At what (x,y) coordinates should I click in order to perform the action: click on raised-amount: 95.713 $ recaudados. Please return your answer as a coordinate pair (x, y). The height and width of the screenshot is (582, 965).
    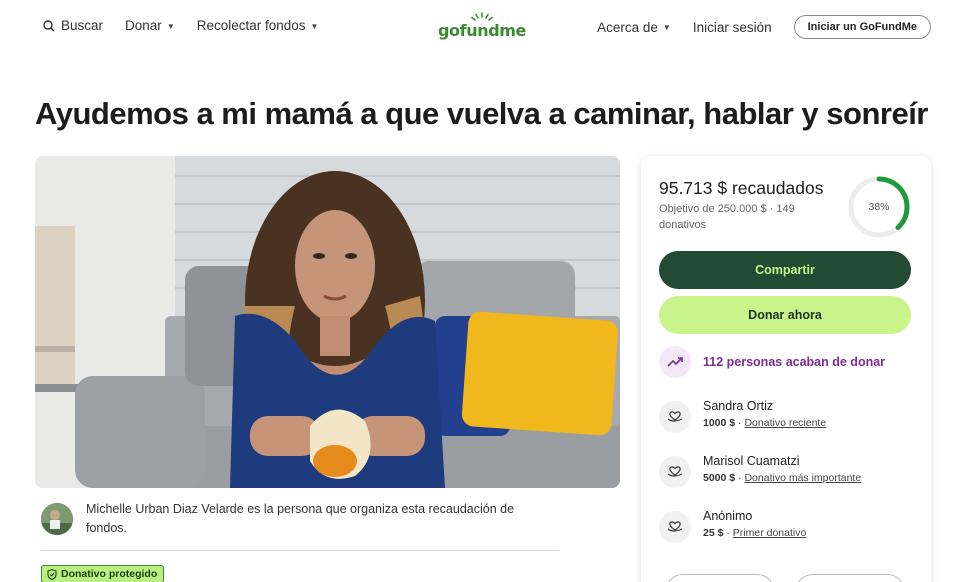
    Looking at the image, I should click on (741, 188).